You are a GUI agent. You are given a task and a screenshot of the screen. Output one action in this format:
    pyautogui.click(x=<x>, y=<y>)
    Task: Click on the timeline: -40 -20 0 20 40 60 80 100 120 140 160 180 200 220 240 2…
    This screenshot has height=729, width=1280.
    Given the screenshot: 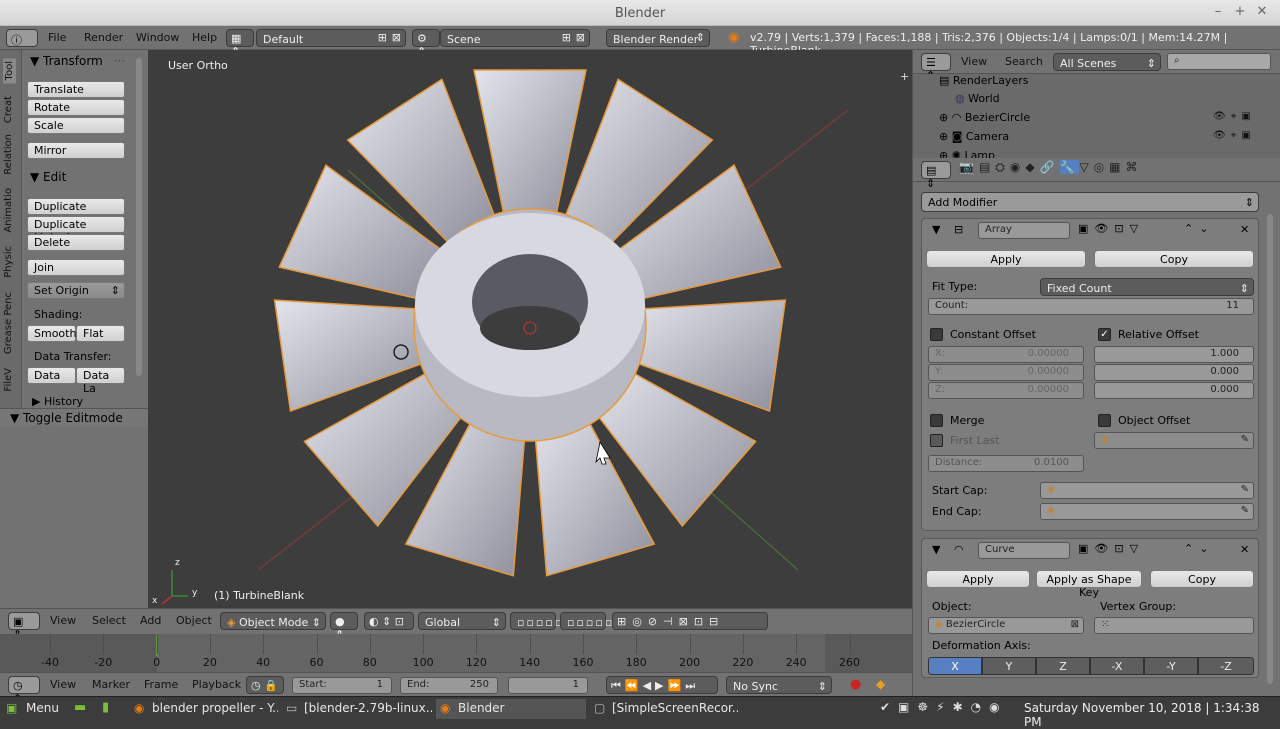 What is the action you would take?
    pyautogui.click(x=456, y=653)
    